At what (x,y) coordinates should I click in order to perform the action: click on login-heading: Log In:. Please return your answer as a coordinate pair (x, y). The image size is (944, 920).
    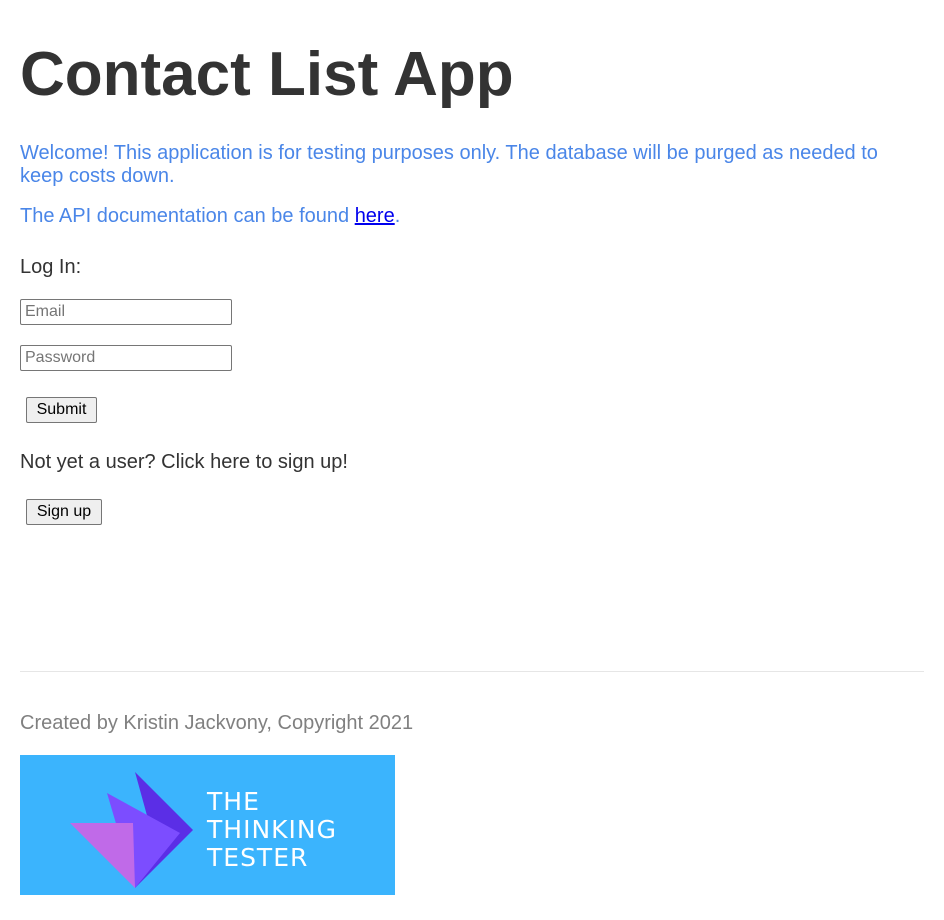
    Looking at the image, I should click on (51, 267).